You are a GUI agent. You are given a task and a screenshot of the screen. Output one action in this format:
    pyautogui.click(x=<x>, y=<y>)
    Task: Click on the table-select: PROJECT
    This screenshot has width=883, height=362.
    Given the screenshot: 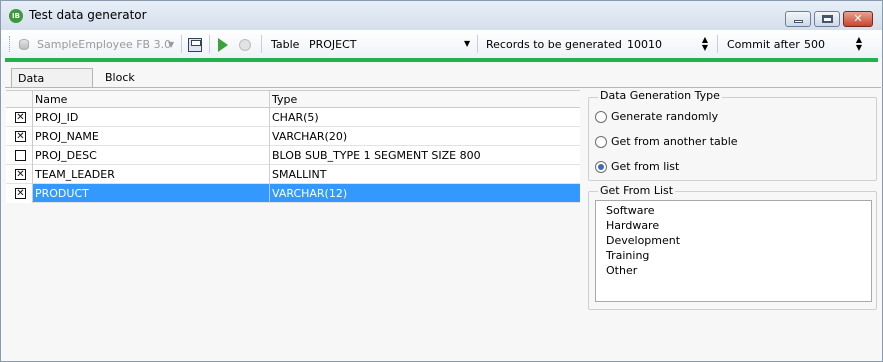 What is the action you would take?
    pyautogui.click(x=333, y=44)
    